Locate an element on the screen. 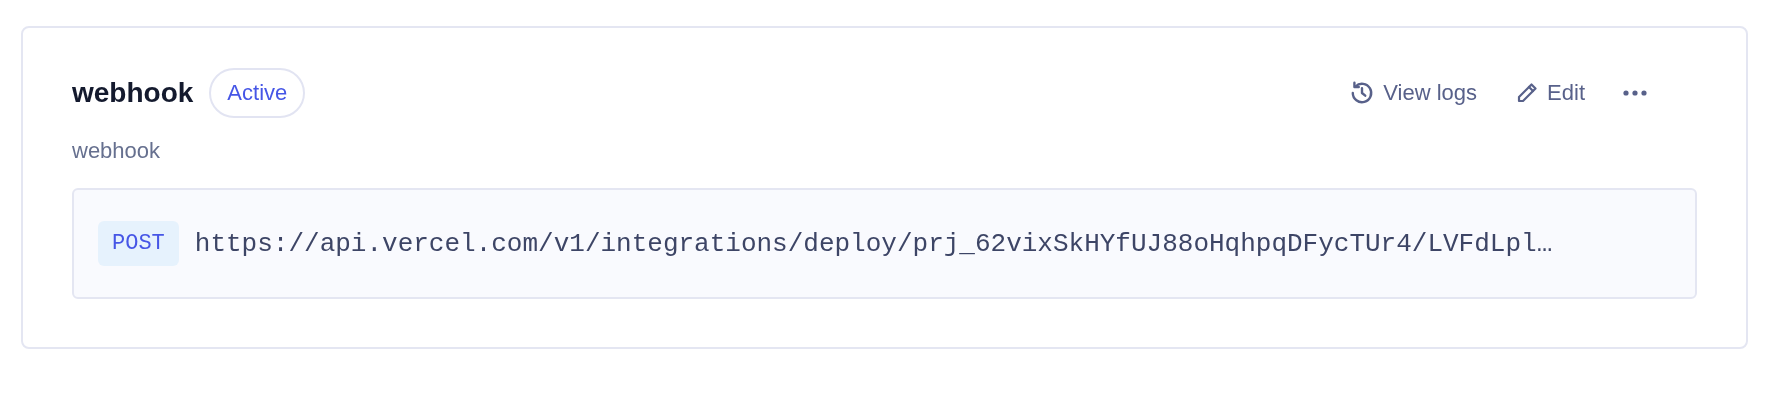  more-icon is located at coordinates (1635, 93).